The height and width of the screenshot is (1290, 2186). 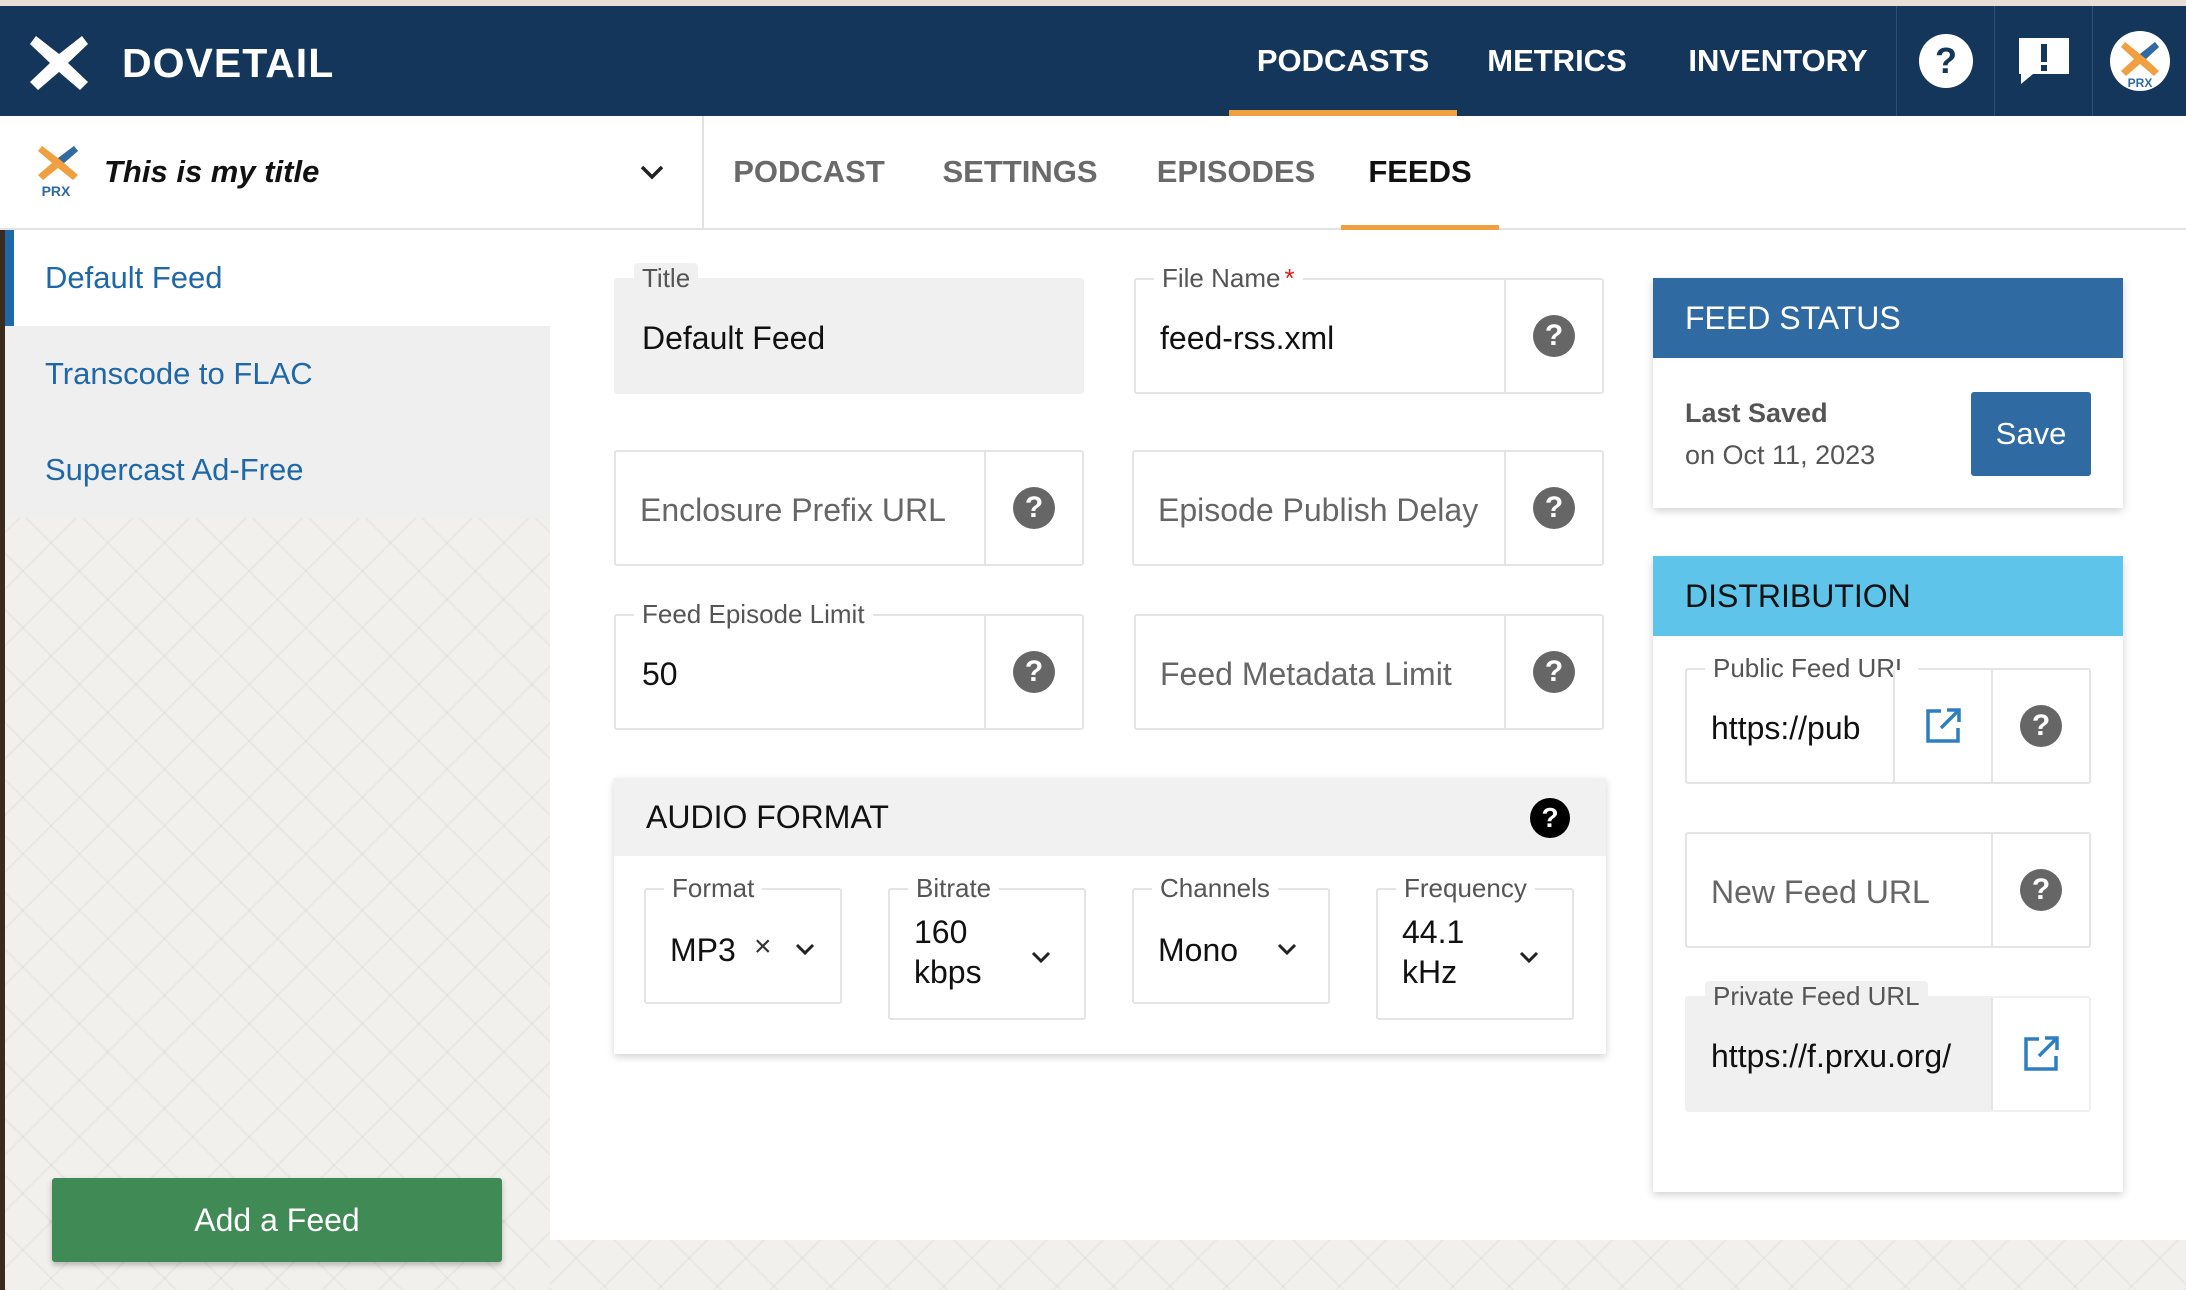 I want to click on last-saved-label: Last Saved, so click(x=1756, y=413).